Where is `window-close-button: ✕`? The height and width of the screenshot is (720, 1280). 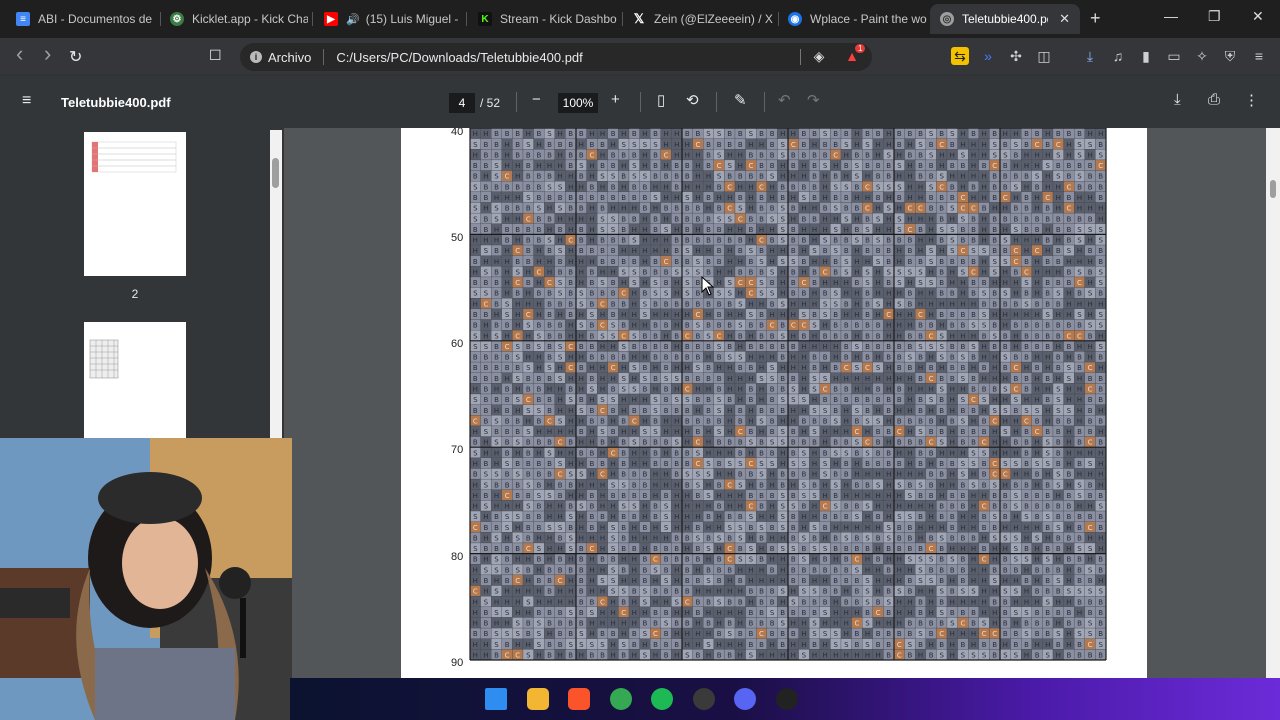
window-close-button: ✕ is located at coordinates (1258, 16).